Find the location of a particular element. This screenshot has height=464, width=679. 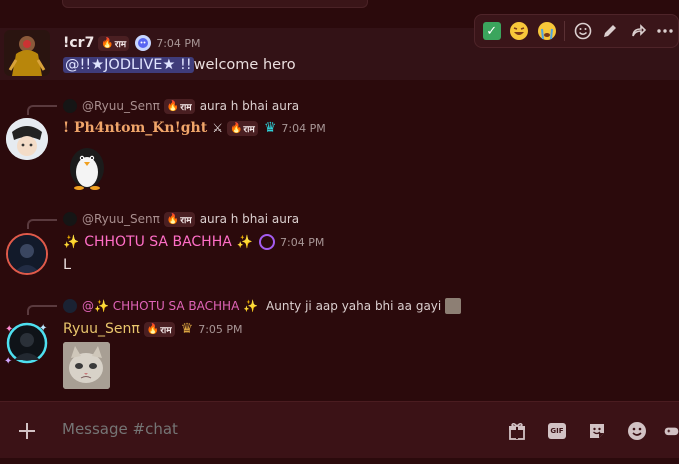

username: ! Ph4ntom_Kn!ght is located at coordinates (135, 128).